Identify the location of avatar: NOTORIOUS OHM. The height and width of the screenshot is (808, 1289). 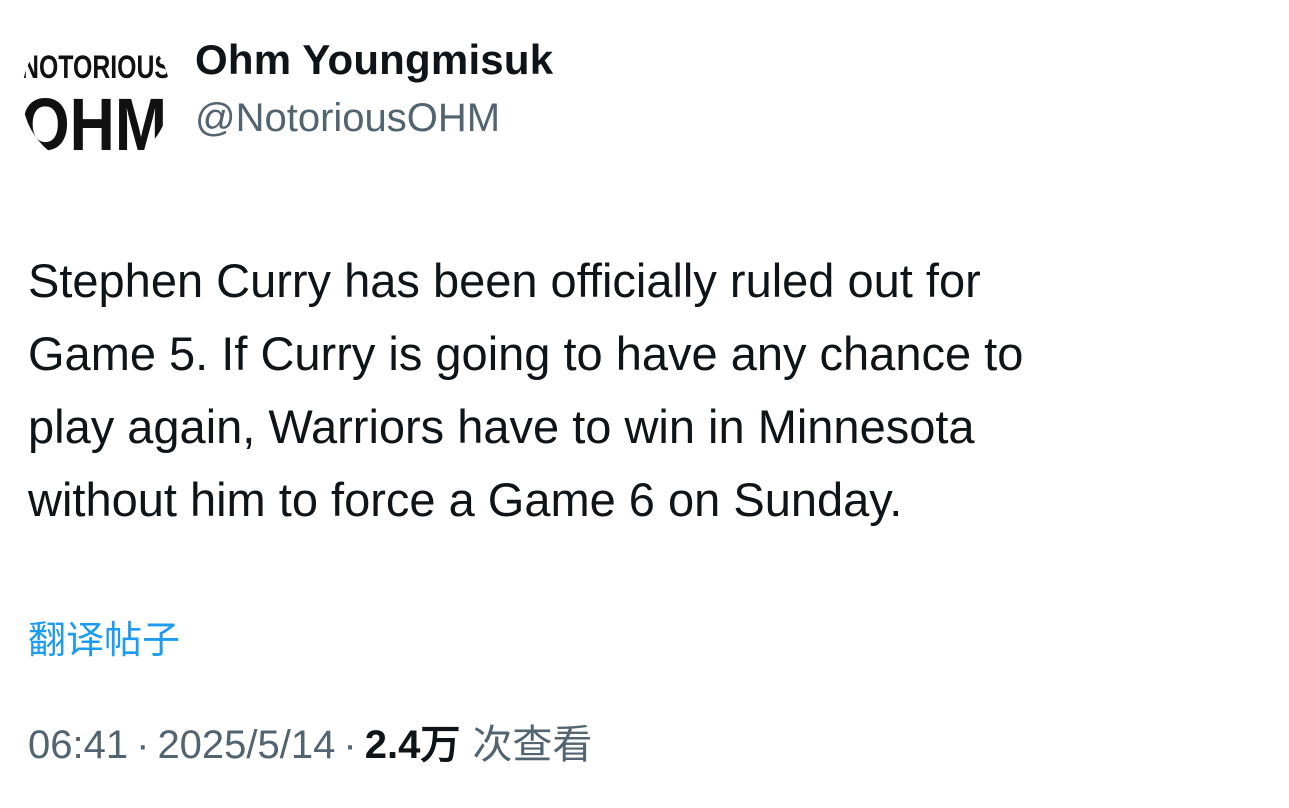
(96, 94).